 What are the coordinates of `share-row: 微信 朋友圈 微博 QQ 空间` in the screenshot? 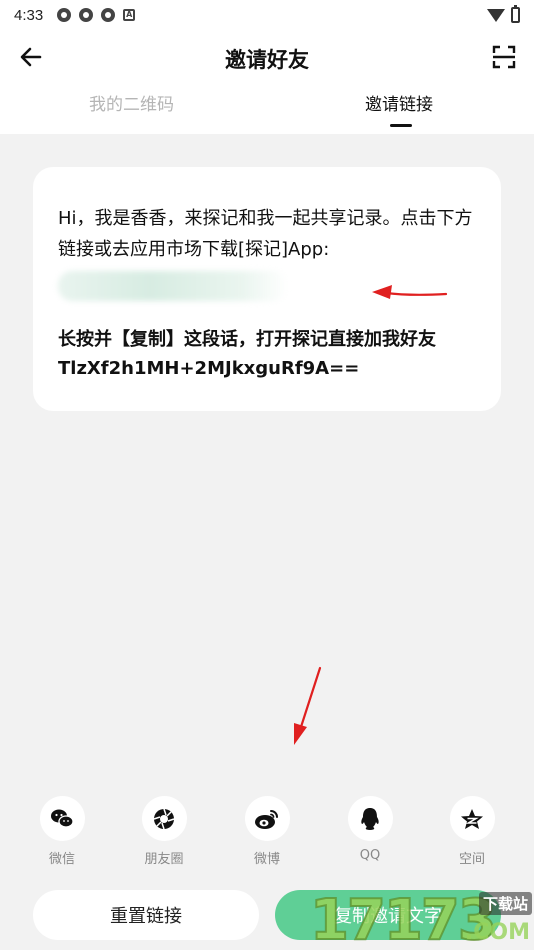 It's located at (267, 832).